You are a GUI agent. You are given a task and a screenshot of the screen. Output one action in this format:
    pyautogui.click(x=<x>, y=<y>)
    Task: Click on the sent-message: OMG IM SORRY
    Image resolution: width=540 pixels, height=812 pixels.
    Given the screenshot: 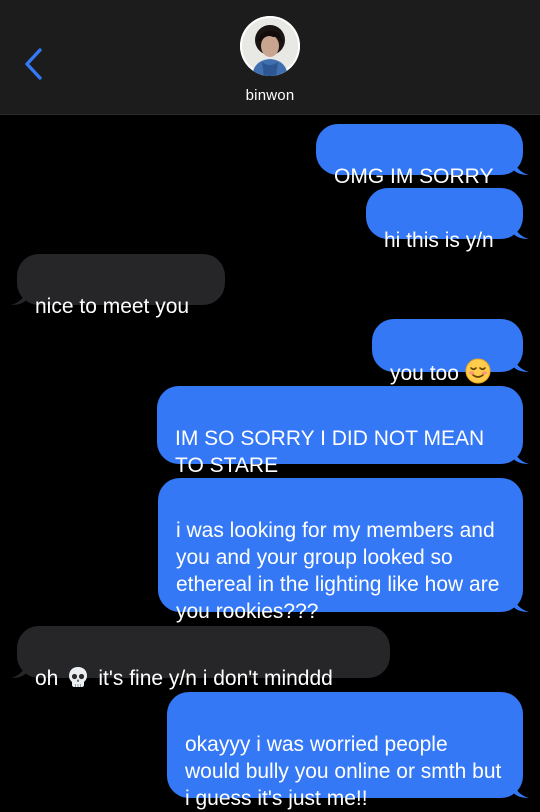 What is the action you would take?
    pyautogui.click(x=422, y=156)
    